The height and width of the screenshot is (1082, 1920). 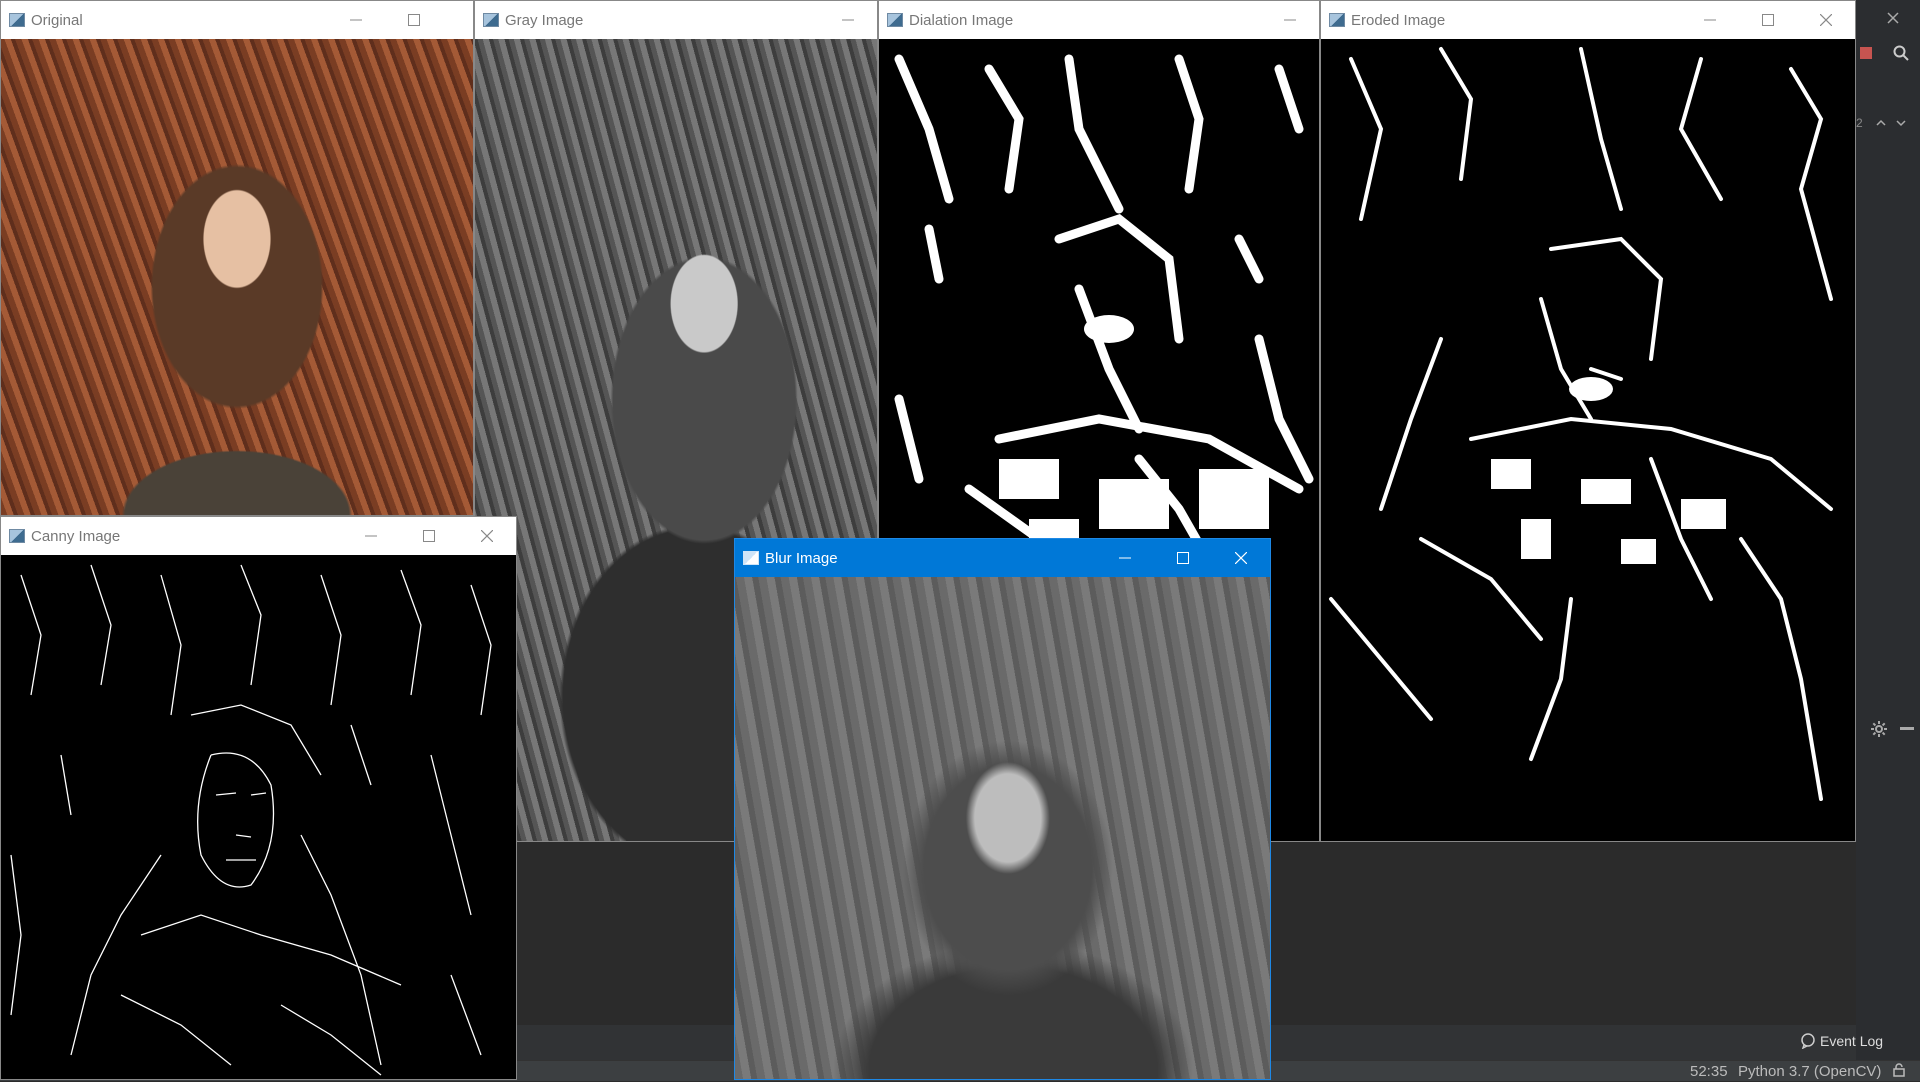 I want to click on titlebar: Gray Image, so click(x=676, y=20).